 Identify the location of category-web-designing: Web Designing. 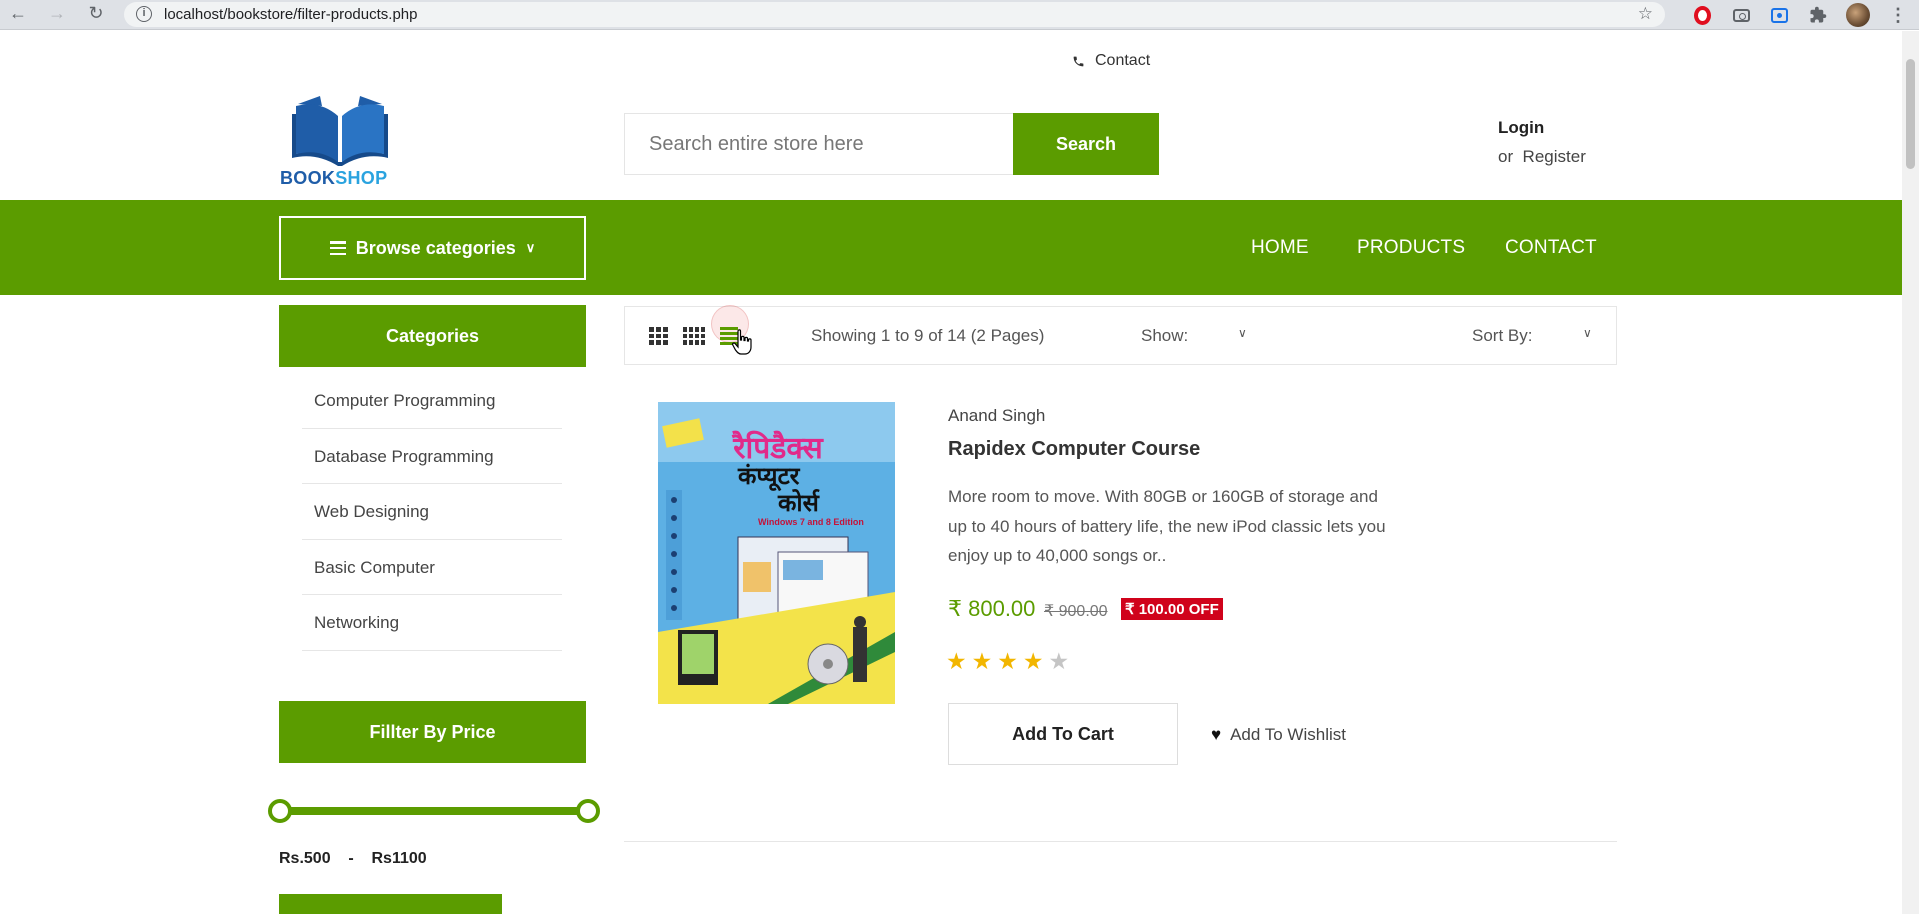
(432, 512).